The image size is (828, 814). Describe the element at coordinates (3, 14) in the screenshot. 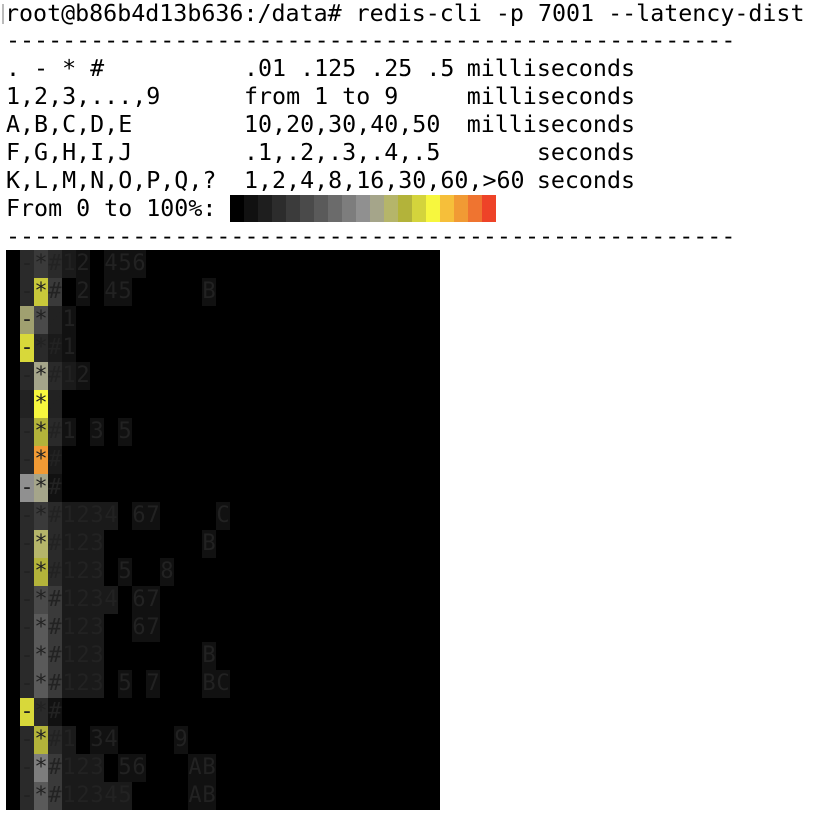

I see `cursor-marker-icon` at that location.